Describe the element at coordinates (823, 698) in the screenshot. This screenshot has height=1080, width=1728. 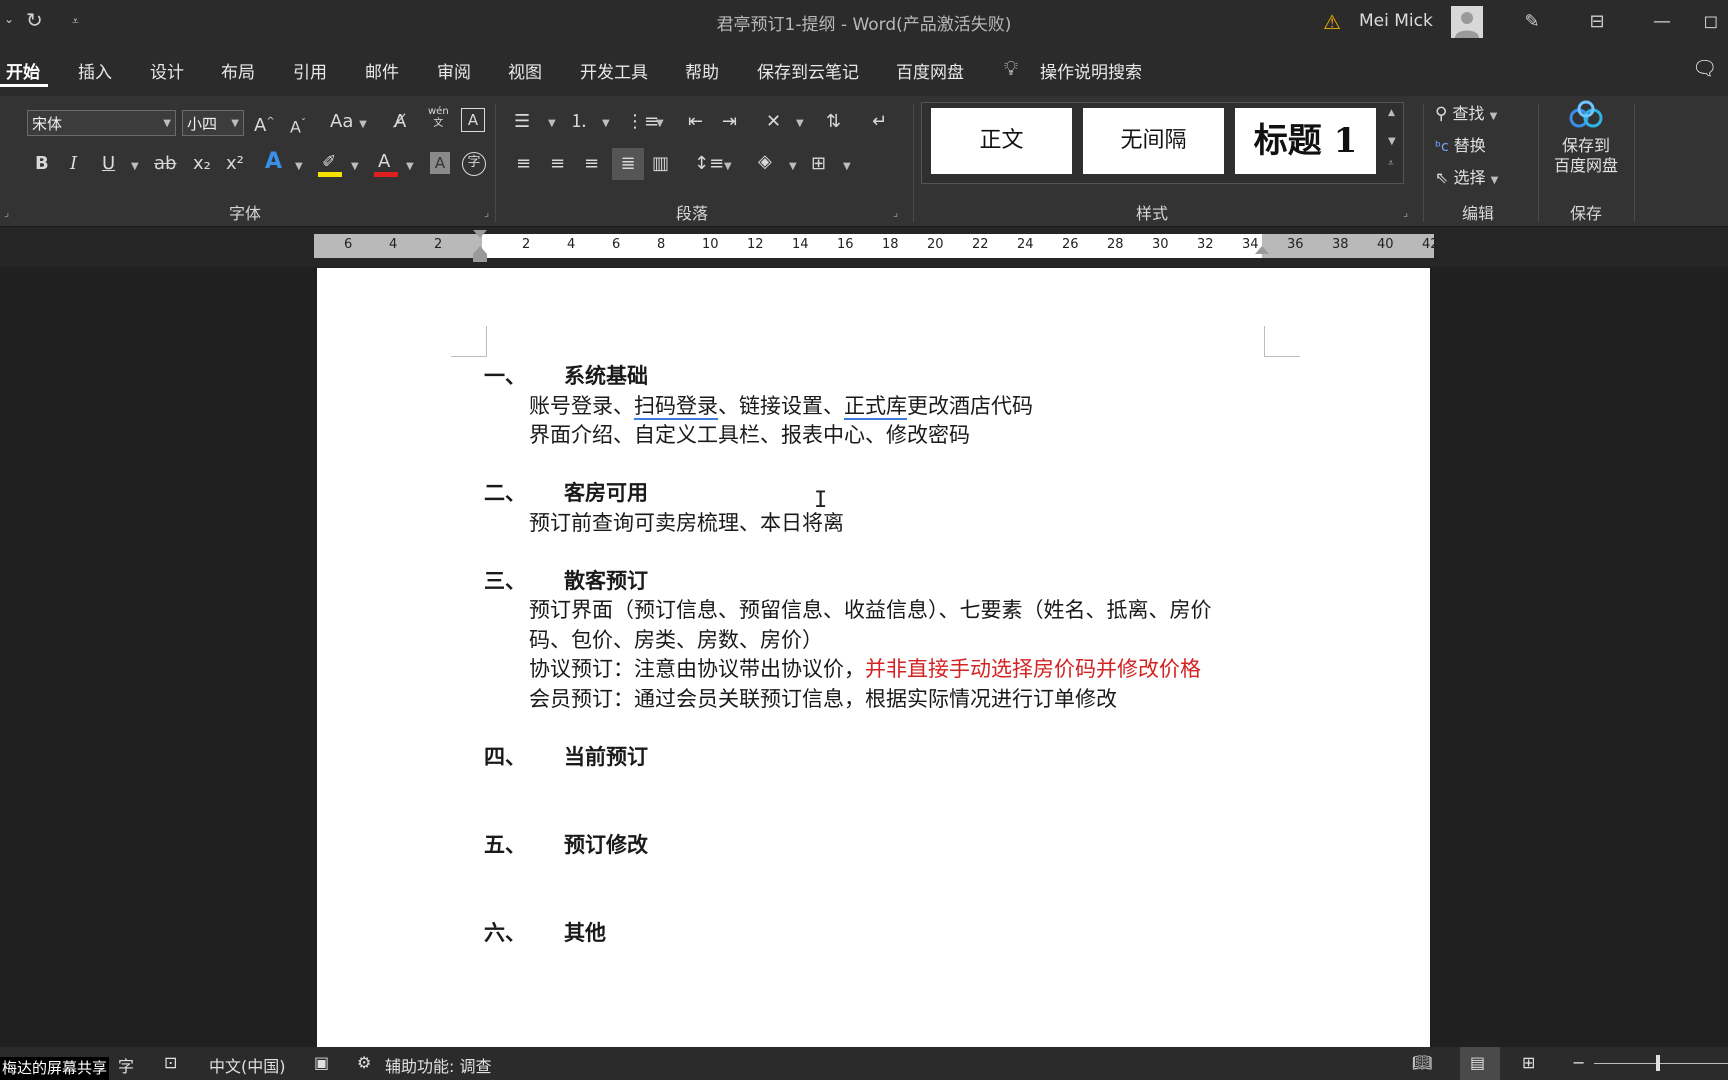
I see `body-line: 会员预订：通过会员关联预订信息，根据实际情况进行订单修改` at that location.